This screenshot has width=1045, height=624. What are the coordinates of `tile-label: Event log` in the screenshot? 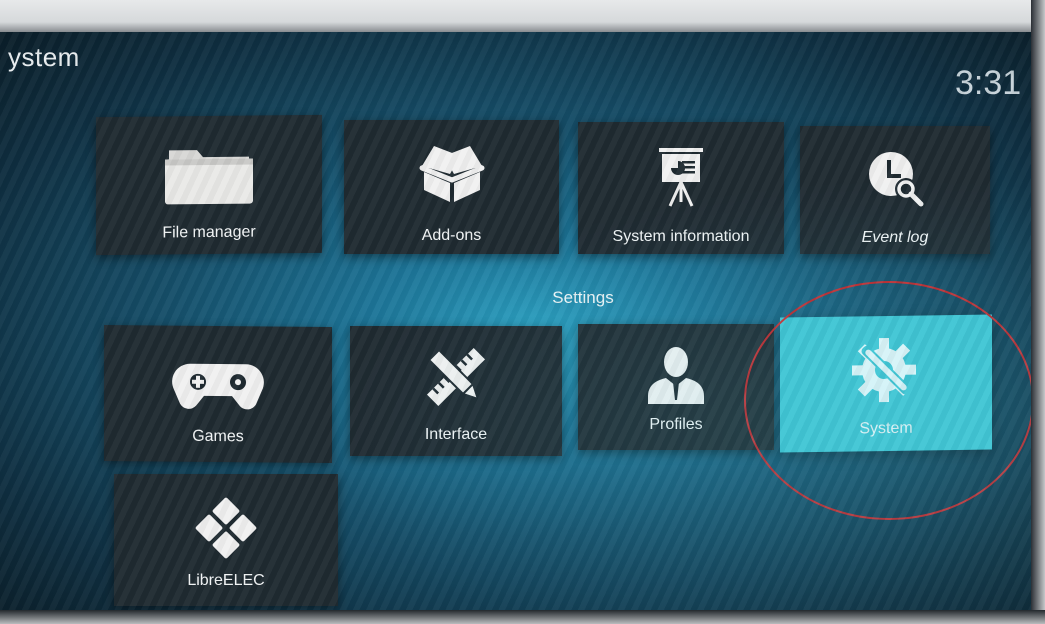 It's located at (895, 237).